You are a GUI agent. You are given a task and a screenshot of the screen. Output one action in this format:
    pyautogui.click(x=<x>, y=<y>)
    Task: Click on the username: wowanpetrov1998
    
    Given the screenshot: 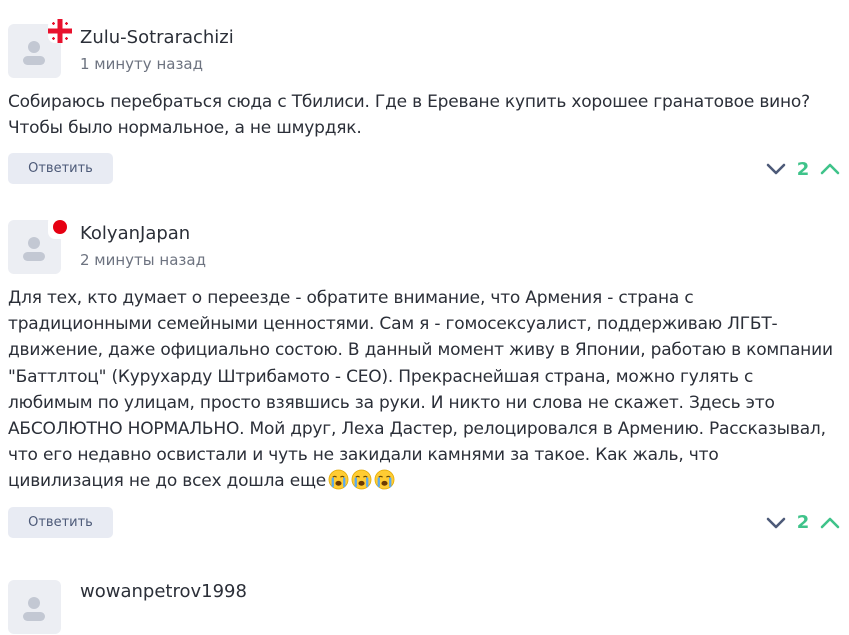 What is the action you would take?
    pyautogui.click(x=163, y=591)
    